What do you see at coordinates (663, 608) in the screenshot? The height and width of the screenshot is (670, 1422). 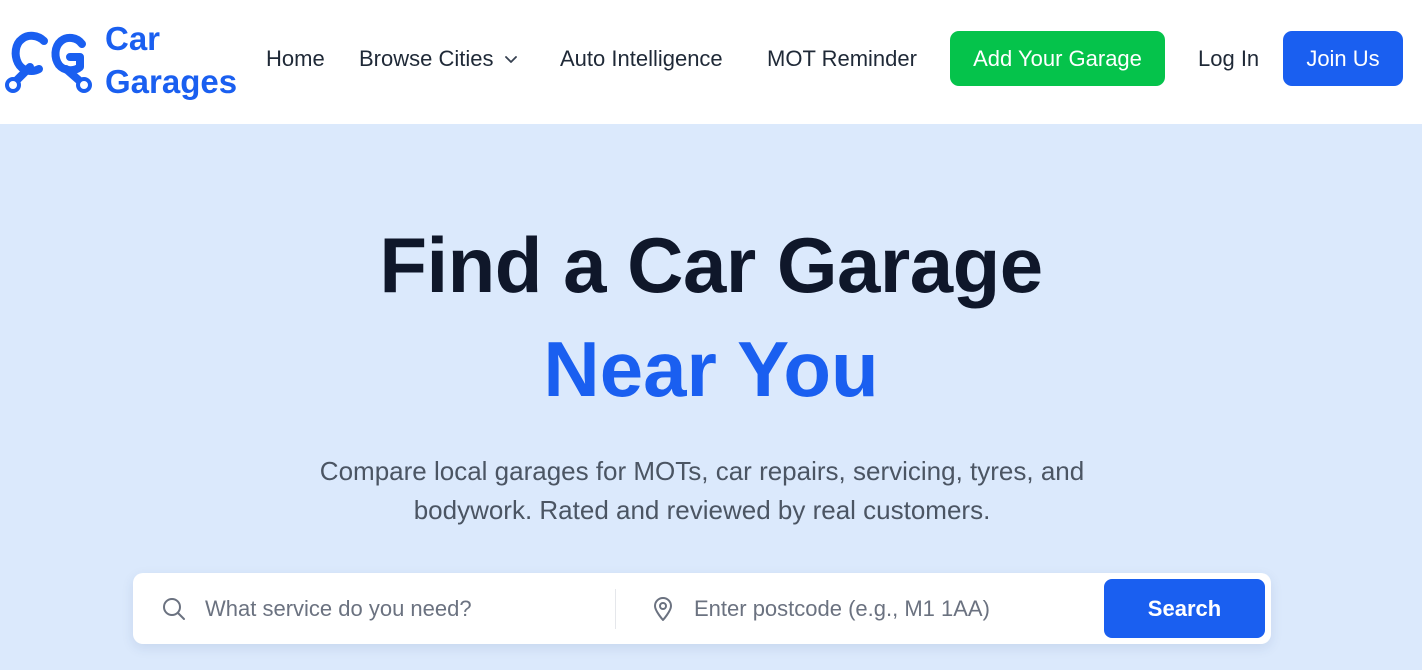 I see `location-pin-icon` at bounding box center [663, 608].